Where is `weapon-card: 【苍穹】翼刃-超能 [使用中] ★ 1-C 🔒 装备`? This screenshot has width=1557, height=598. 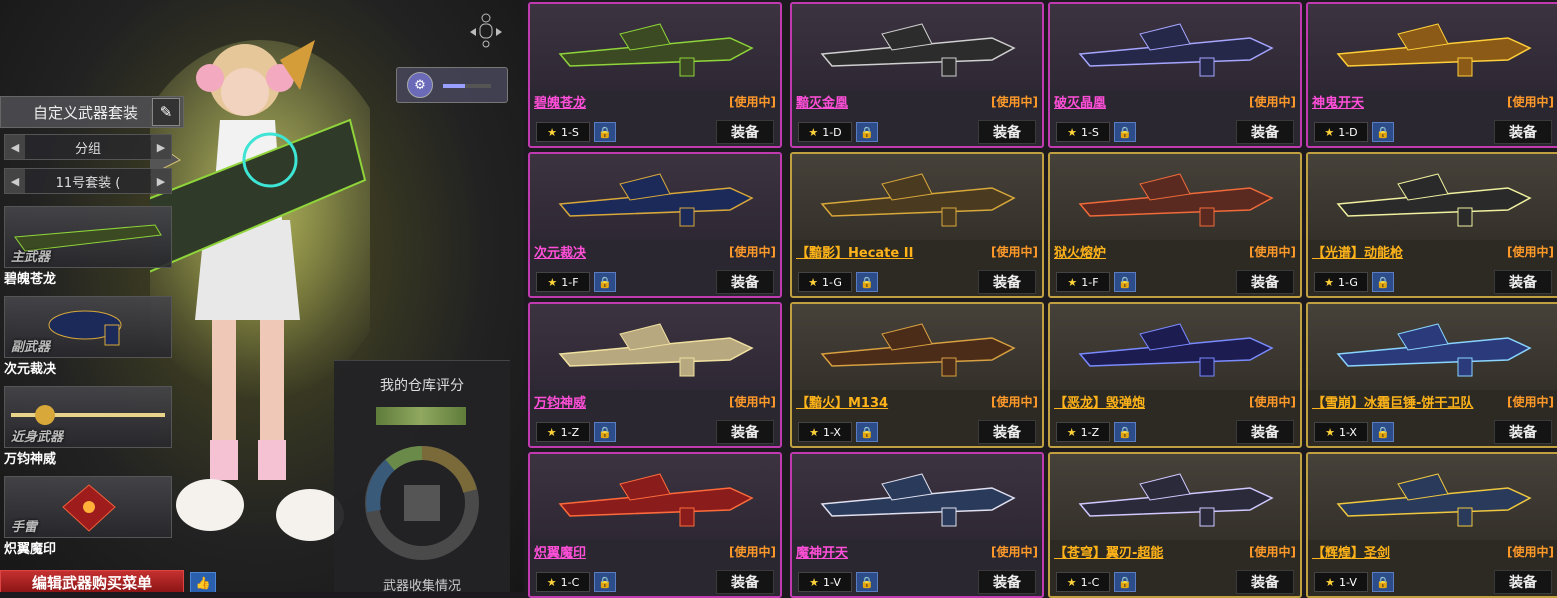
weapon-card: 【苍穹】翼刃-超能 [使用中] ★ 1-C 🔒 装备 is located at coordinates (1175, 525).